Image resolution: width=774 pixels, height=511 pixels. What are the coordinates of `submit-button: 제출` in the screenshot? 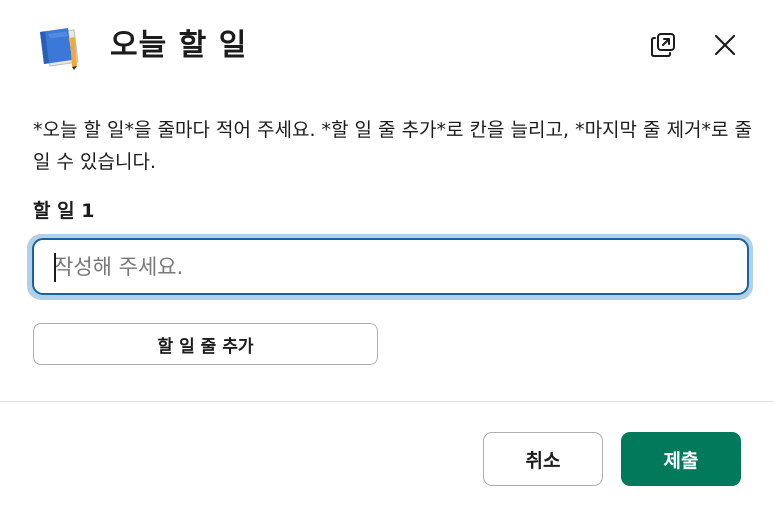 It's located at (681, 459).